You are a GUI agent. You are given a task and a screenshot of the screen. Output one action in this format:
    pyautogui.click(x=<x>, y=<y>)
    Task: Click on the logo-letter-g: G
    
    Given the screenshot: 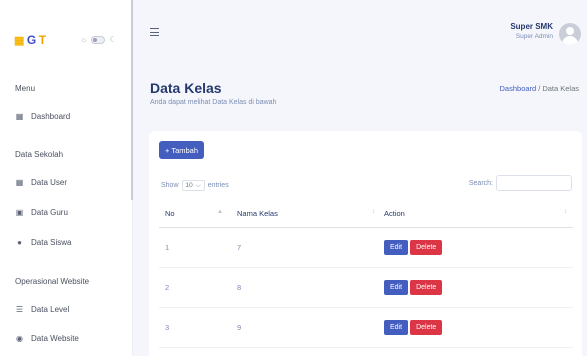 What is the action you would take?
    pyautogui.click(x=31, y=40)
    